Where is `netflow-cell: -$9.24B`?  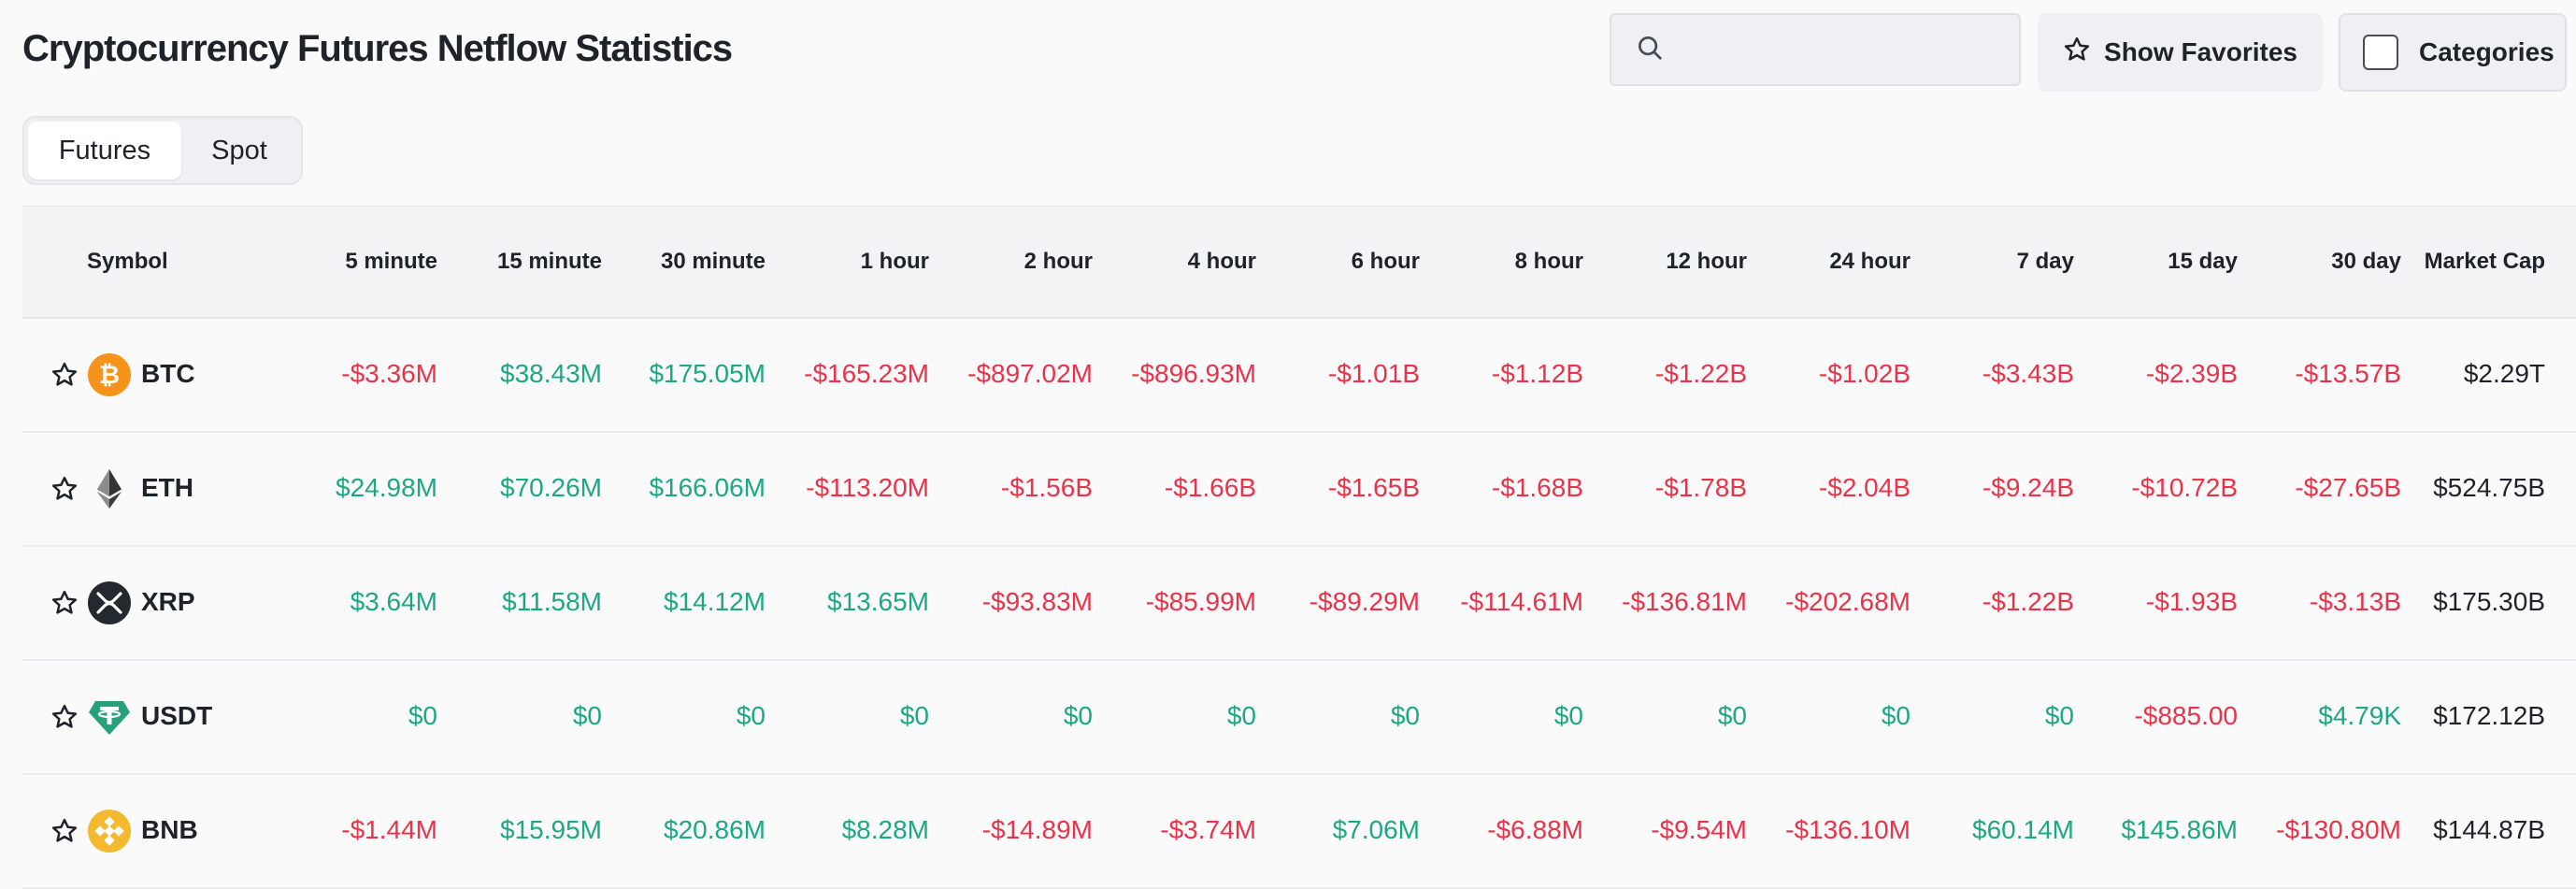
netflow-cell: -$9.24B is located at coordinates (2028, 487).